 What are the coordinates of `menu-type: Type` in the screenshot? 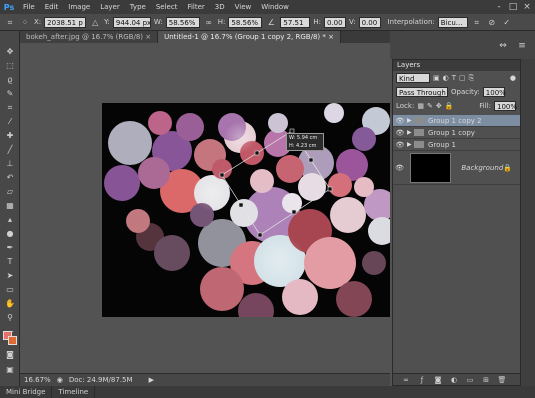 It's located at (138, 7).